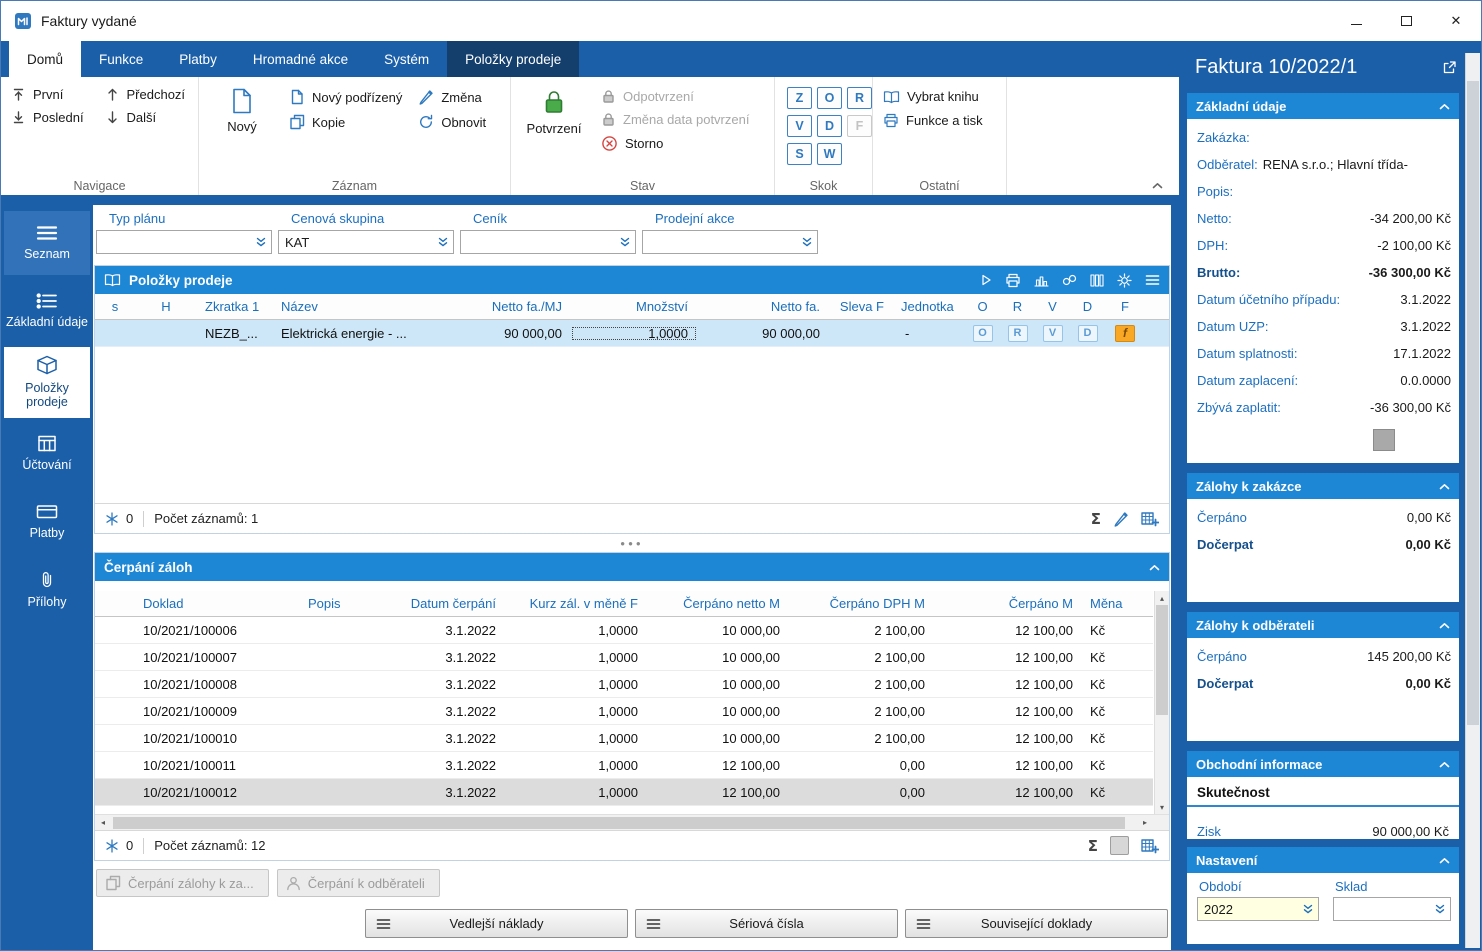 The width and height of the screenshot is (1482, 951). I want to click on cell-mnozstvi: 1,0000, so click(634, 333).